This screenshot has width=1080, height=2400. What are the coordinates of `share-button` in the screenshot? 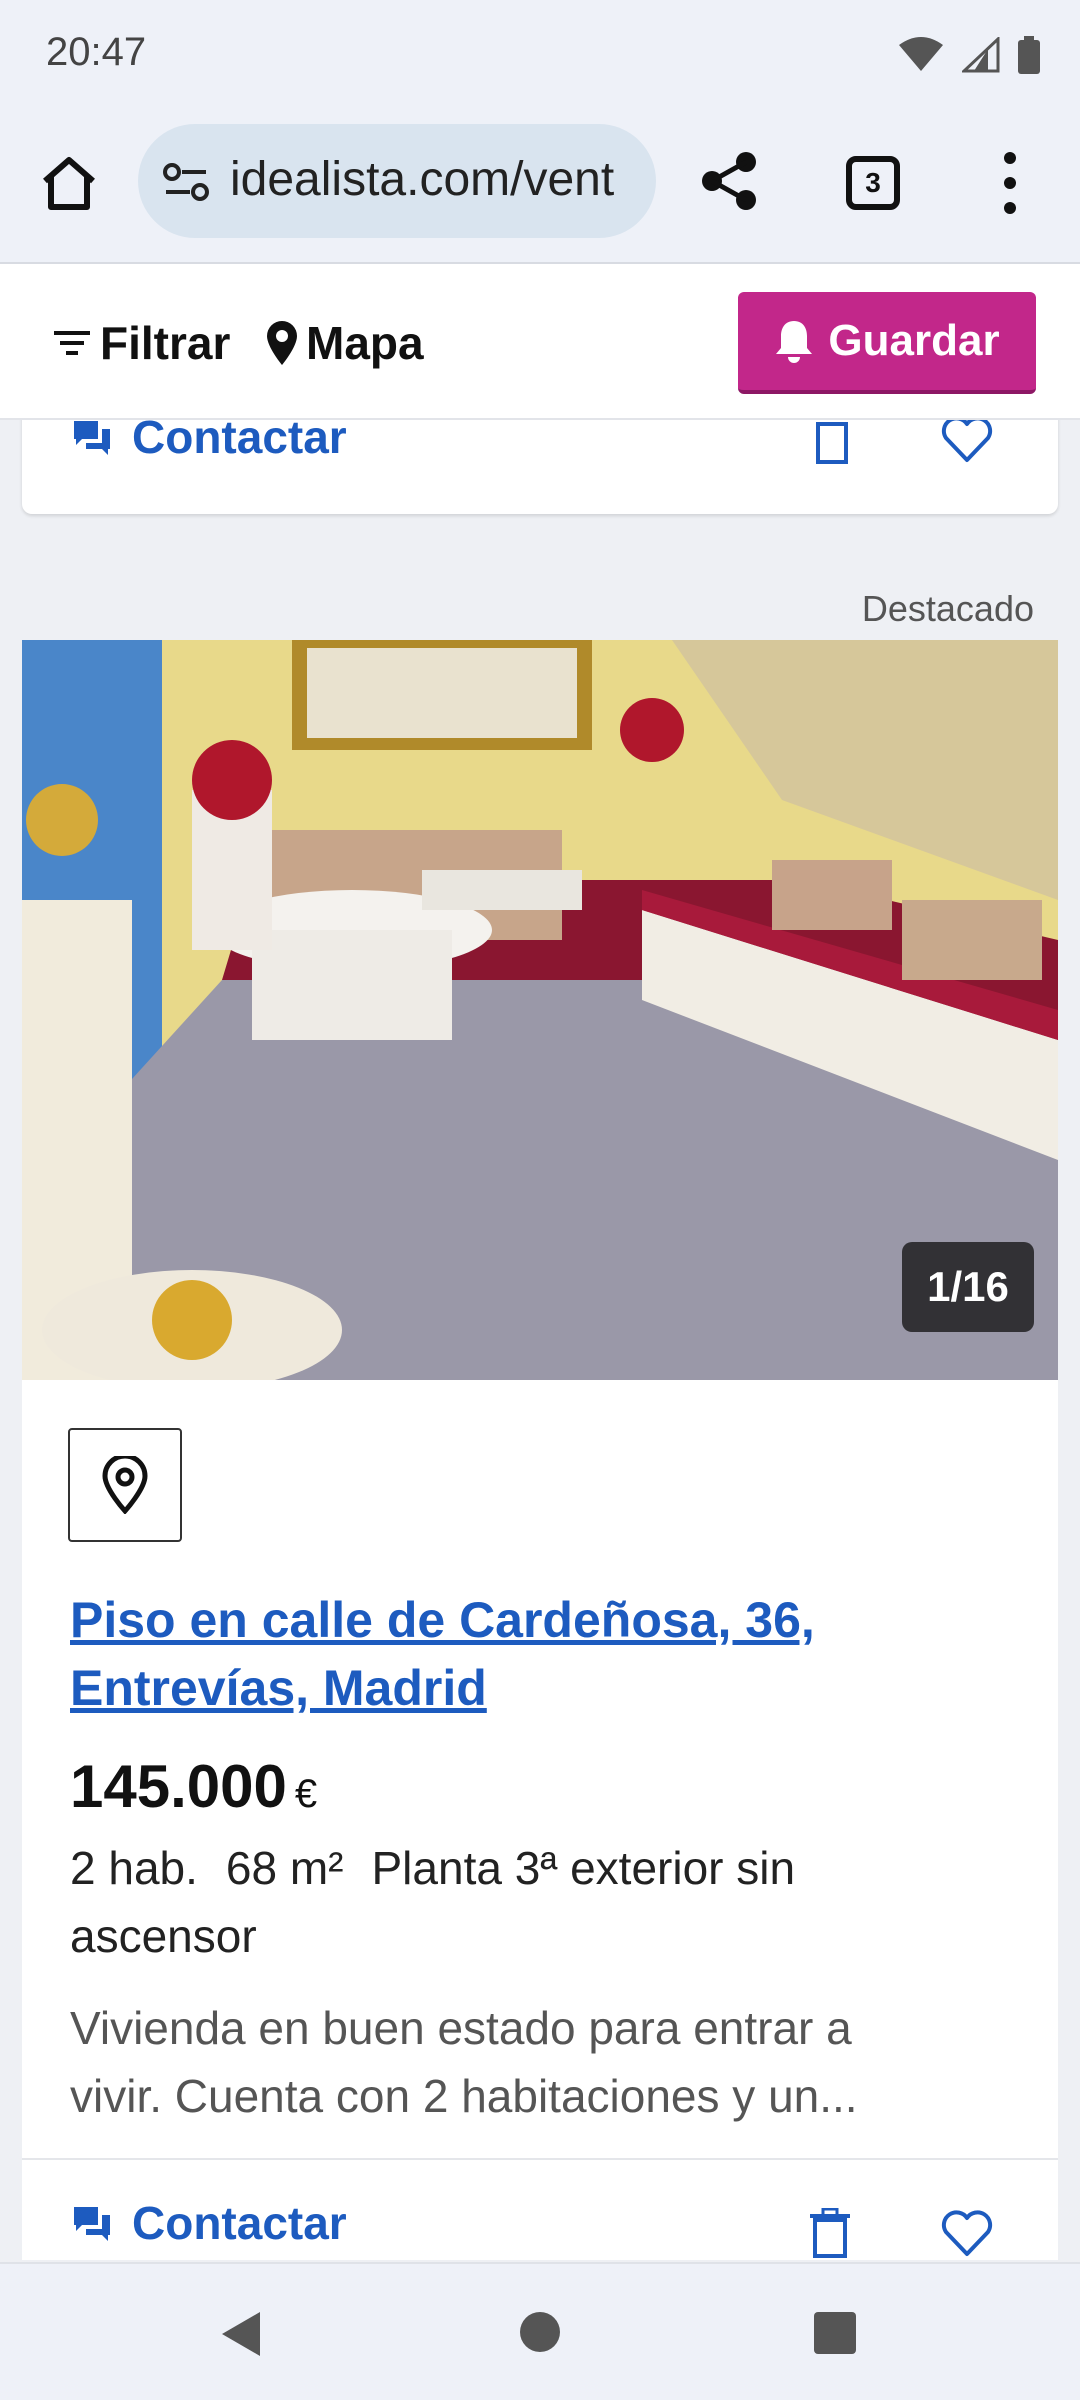 It's located at (729, 181).